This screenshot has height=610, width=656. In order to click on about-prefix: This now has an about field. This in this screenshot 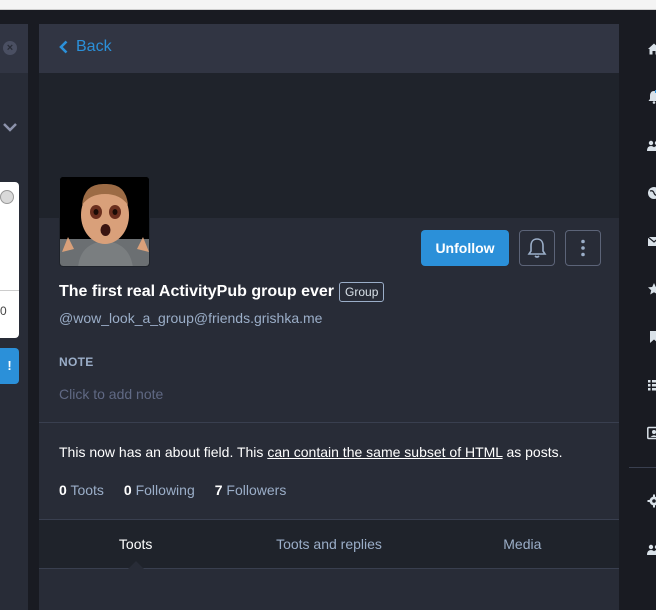, I will do `click(163, 452)`.